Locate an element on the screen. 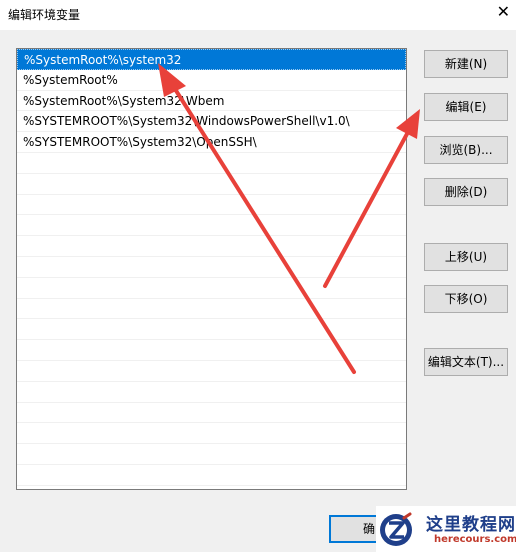 The width and height of the screenshot is (516, 552). new-button: 新建(N) is located at coordinates (466, 64).